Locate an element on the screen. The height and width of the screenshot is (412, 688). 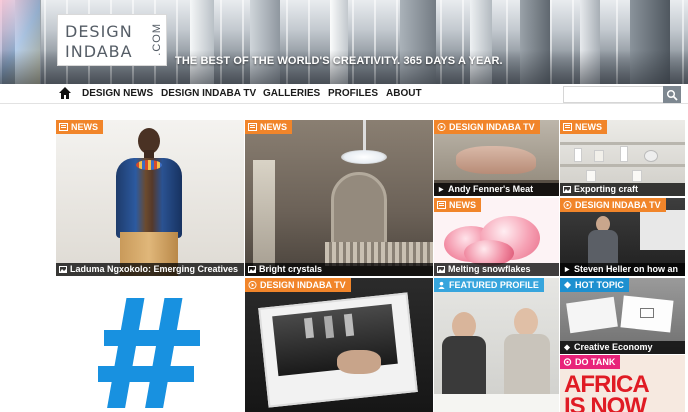
tile-caption: Melting snowflakes is located at coordinates (496, 269).